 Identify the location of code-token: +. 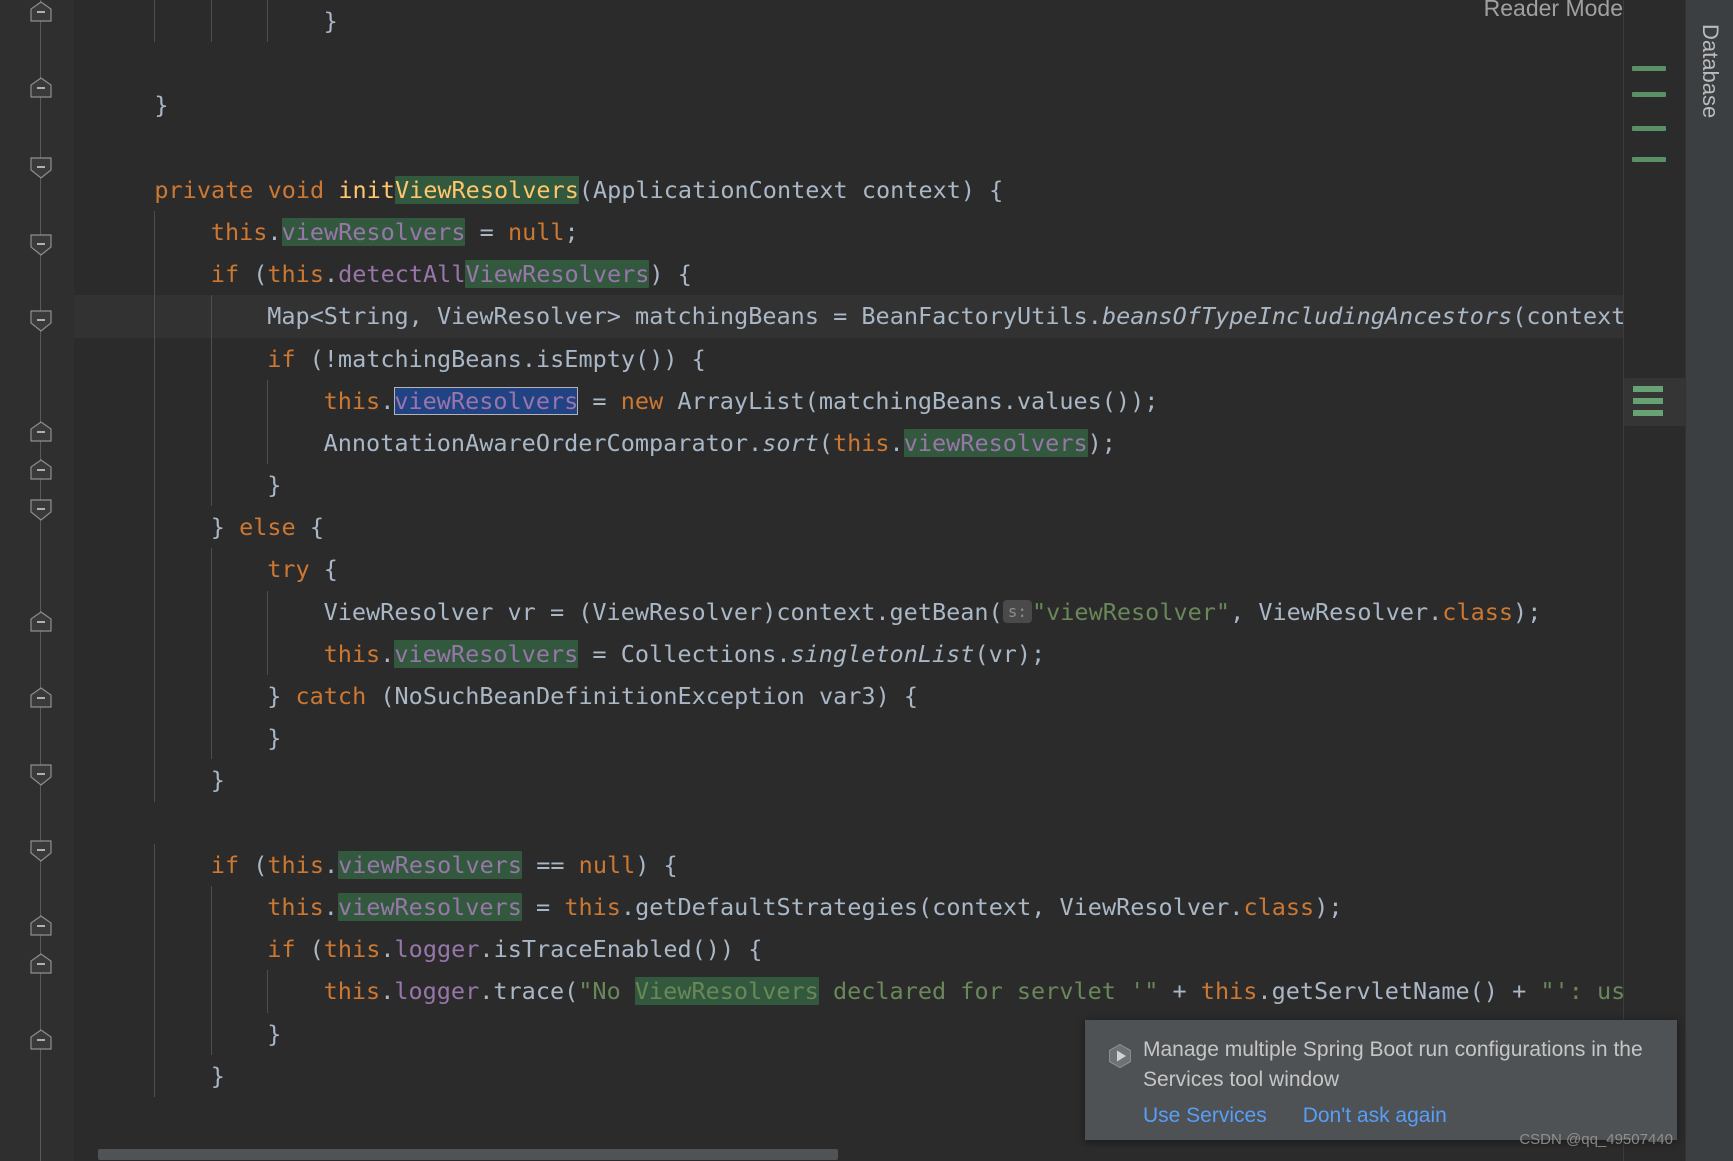
(1179, 991).